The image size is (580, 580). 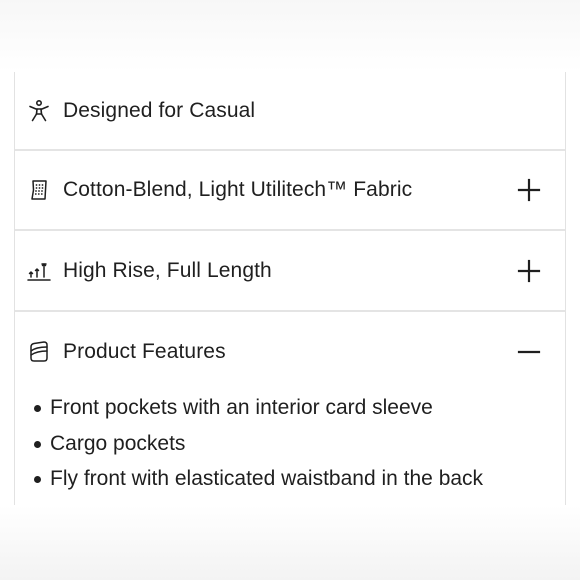 What do you see at coordinates (290, 542) in the screenshot?
I see `bottom-fade` at bounding box center [290, 542].